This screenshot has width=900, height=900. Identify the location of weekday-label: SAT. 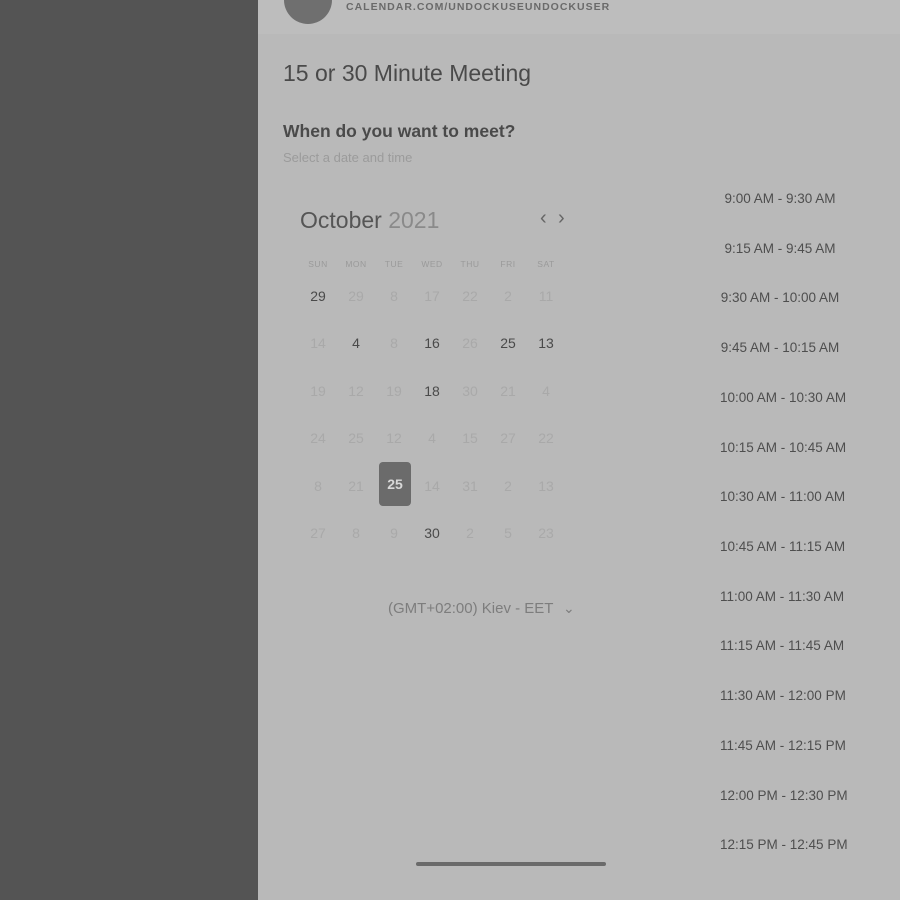
(546, 264).